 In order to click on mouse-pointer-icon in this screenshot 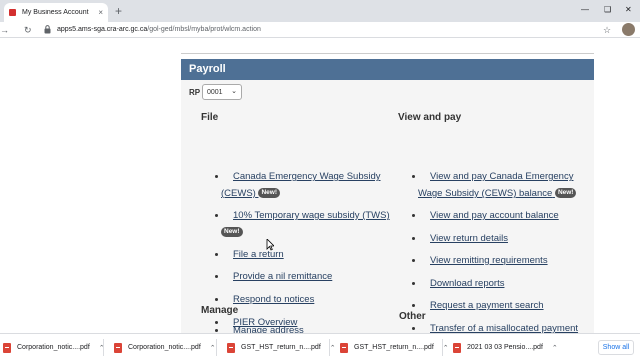, I will do `click(270, 245)`.